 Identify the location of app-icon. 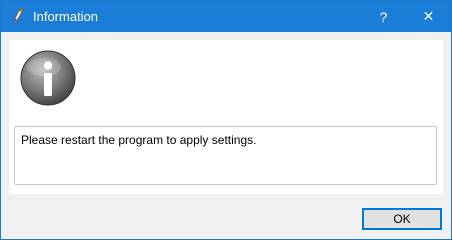
(18, 16).